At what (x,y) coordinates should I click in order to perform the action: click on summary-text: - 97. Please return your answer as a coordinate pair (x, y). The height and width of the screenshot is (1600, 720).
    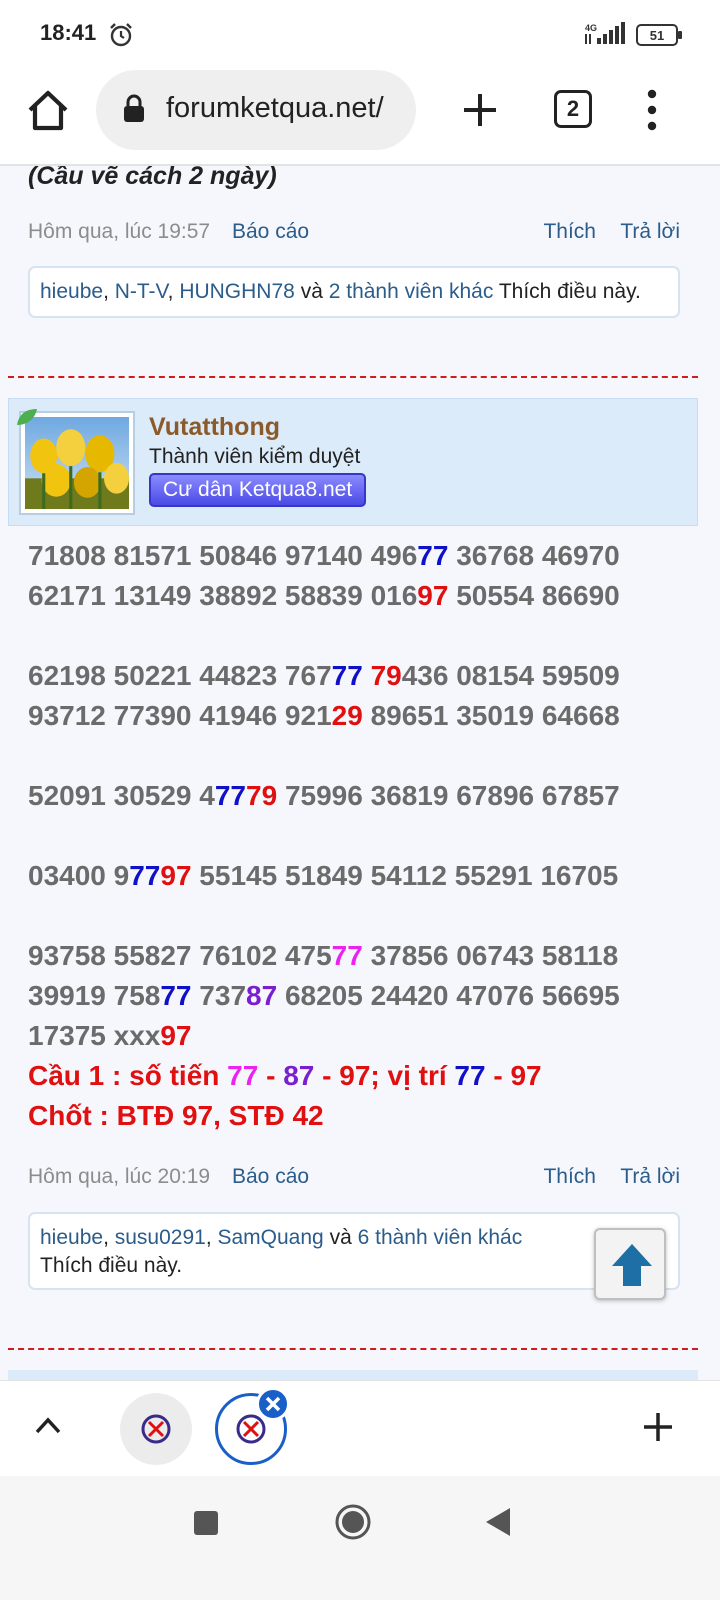
    Looking at the image, I should click on (513, 1075).